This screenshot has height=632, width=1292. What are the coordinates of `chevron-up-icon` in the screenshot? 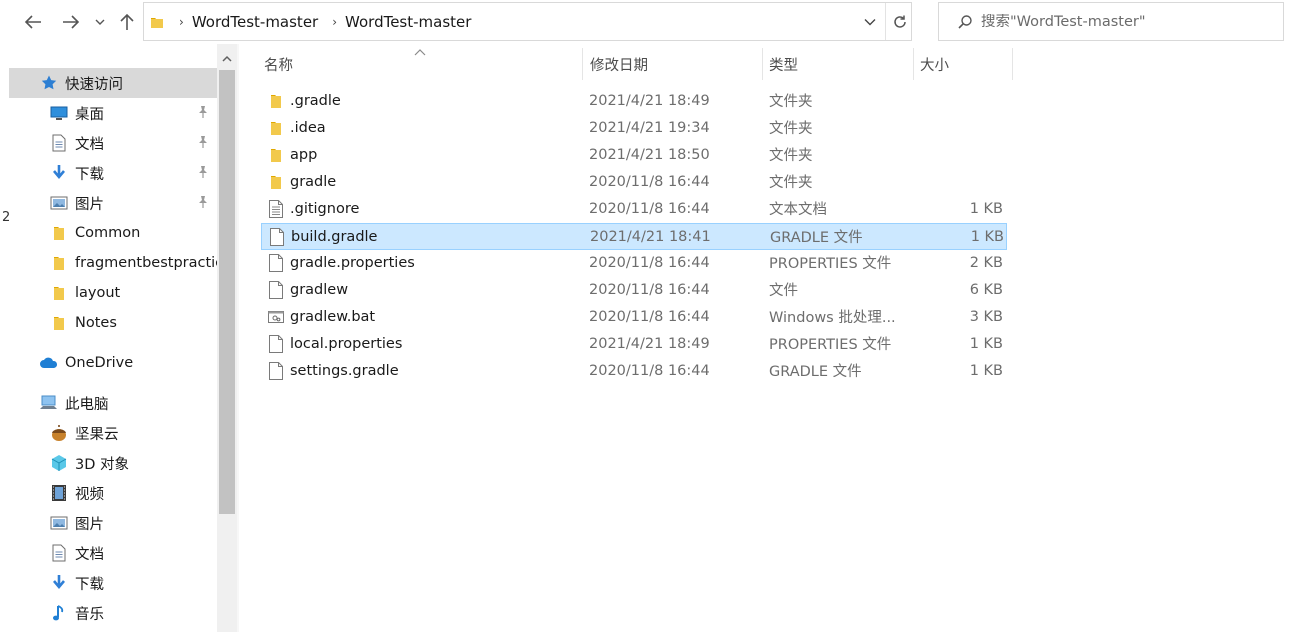 It's located at (227, 58).